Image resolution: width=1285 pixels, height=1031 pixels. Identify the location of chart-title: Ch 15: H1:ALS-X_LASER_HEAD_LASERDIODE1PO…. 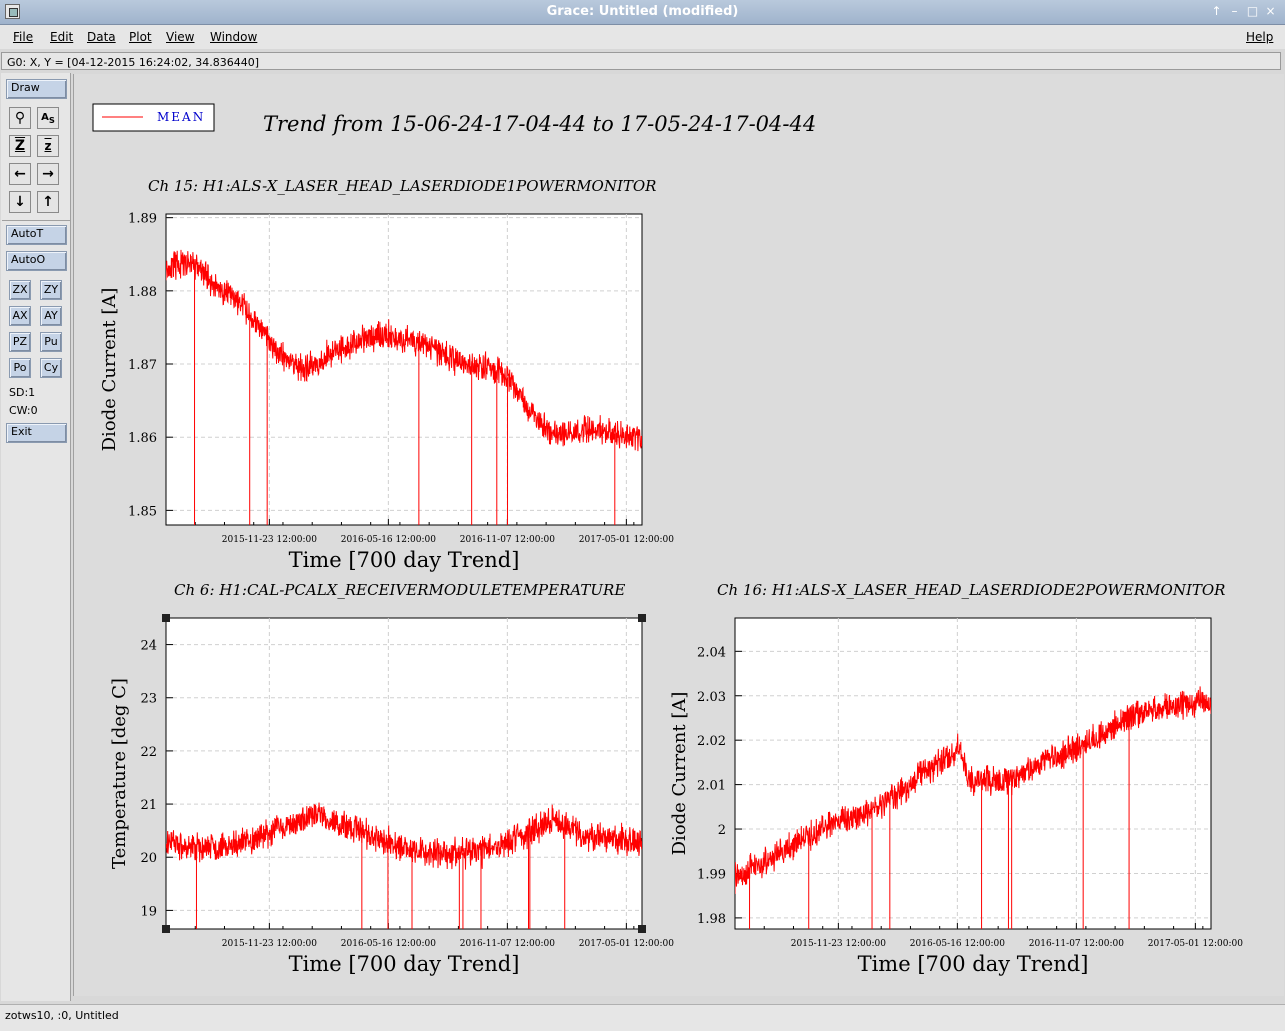
(402, 186).